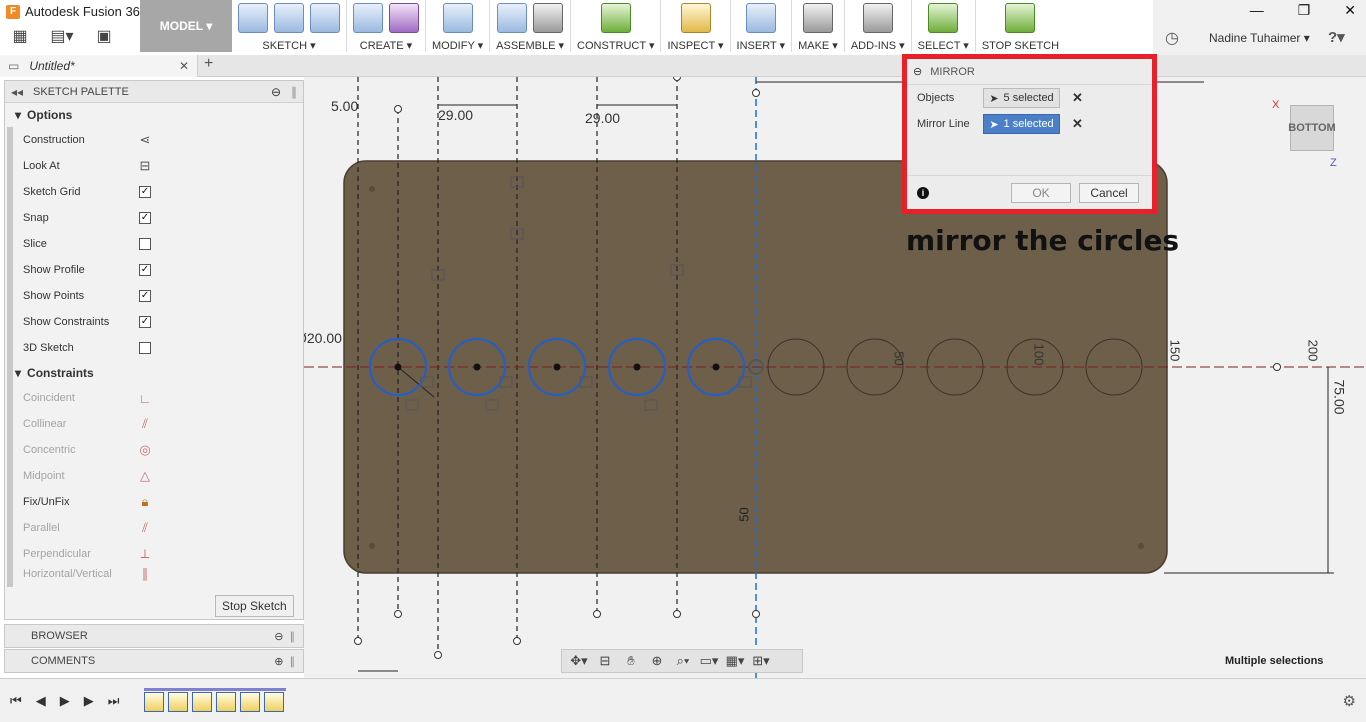 This screenshot has width=1366, height=722. Describe the element at coordinates (1350, 10) in the screenshot. I see `close-icon: ✕` at that location.